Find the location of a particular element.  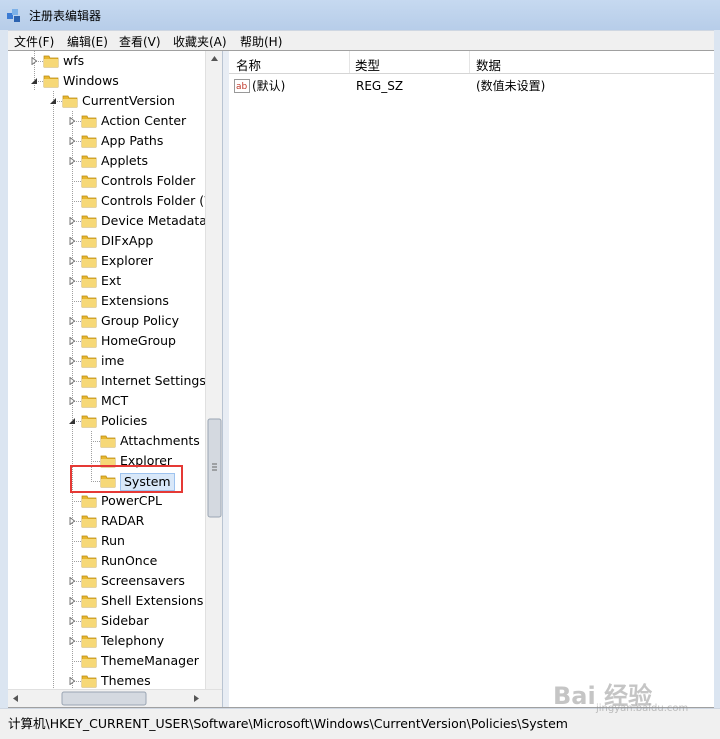

hscroll-graphics is located at coordinates (106, 698).